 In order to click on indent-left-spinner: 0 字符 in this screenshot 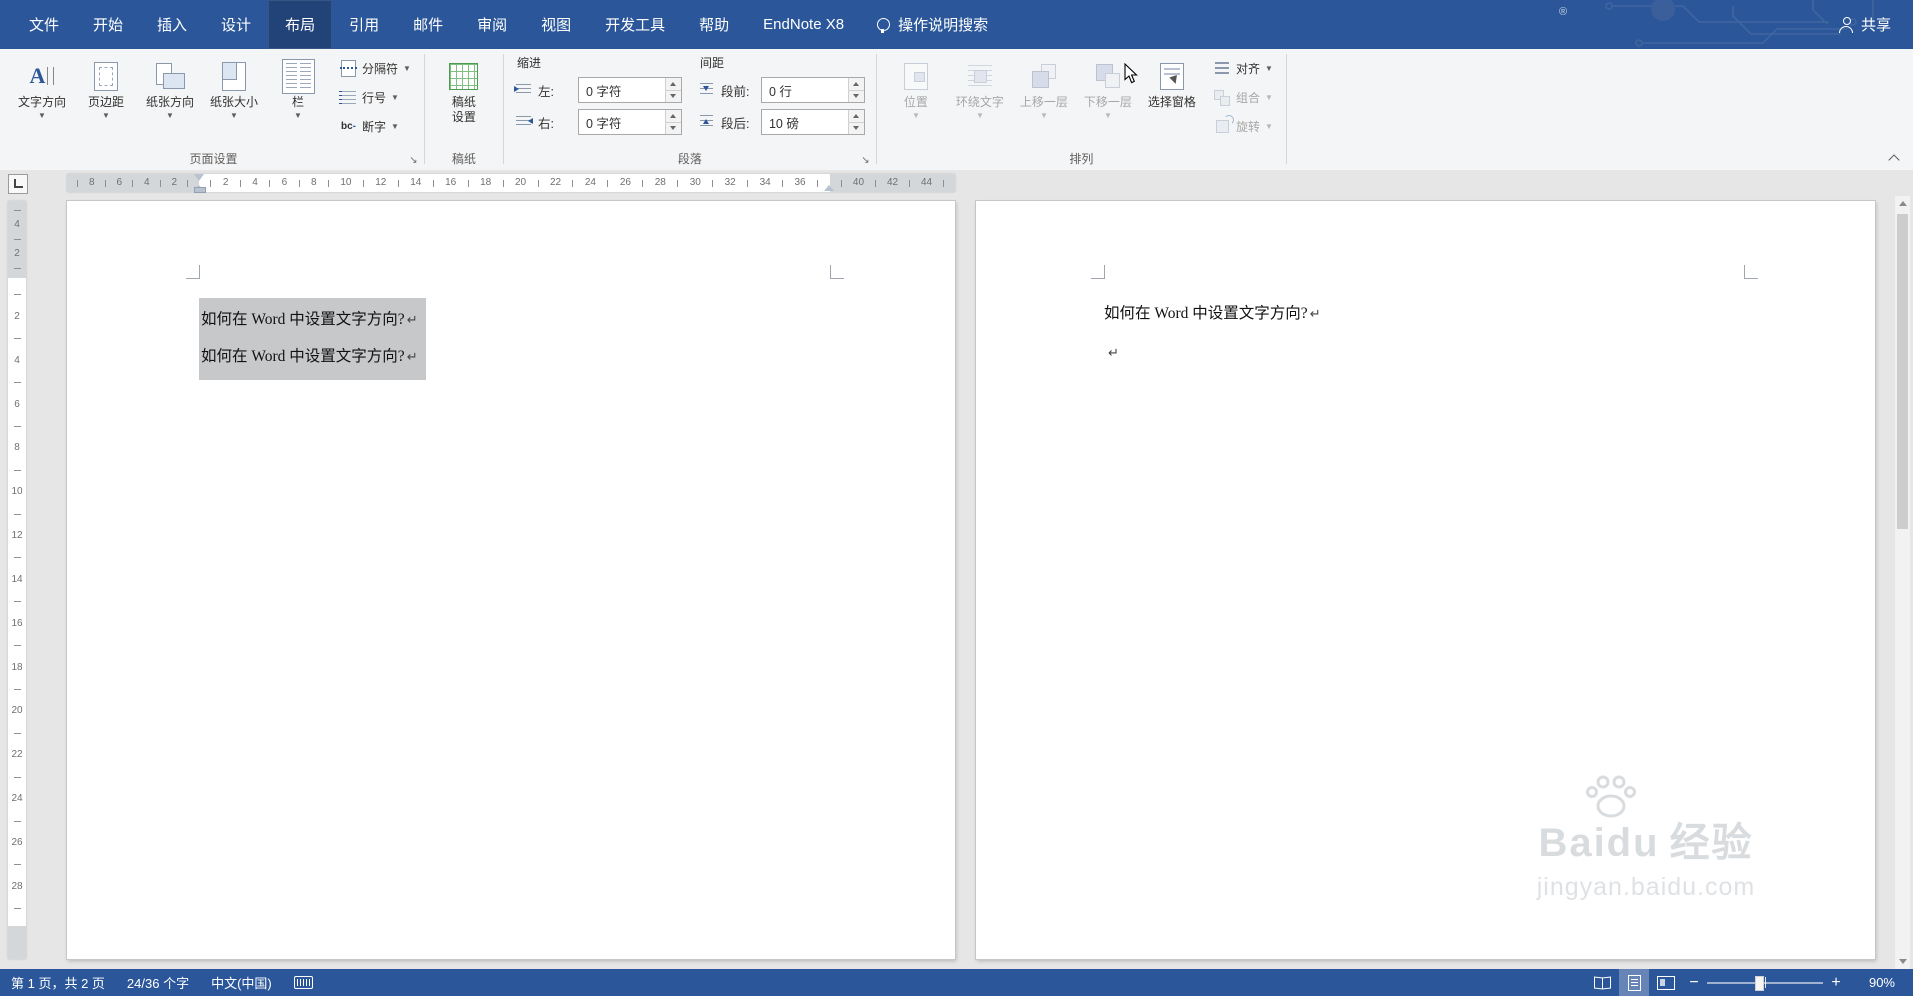, I will do `click(629, 90)`.